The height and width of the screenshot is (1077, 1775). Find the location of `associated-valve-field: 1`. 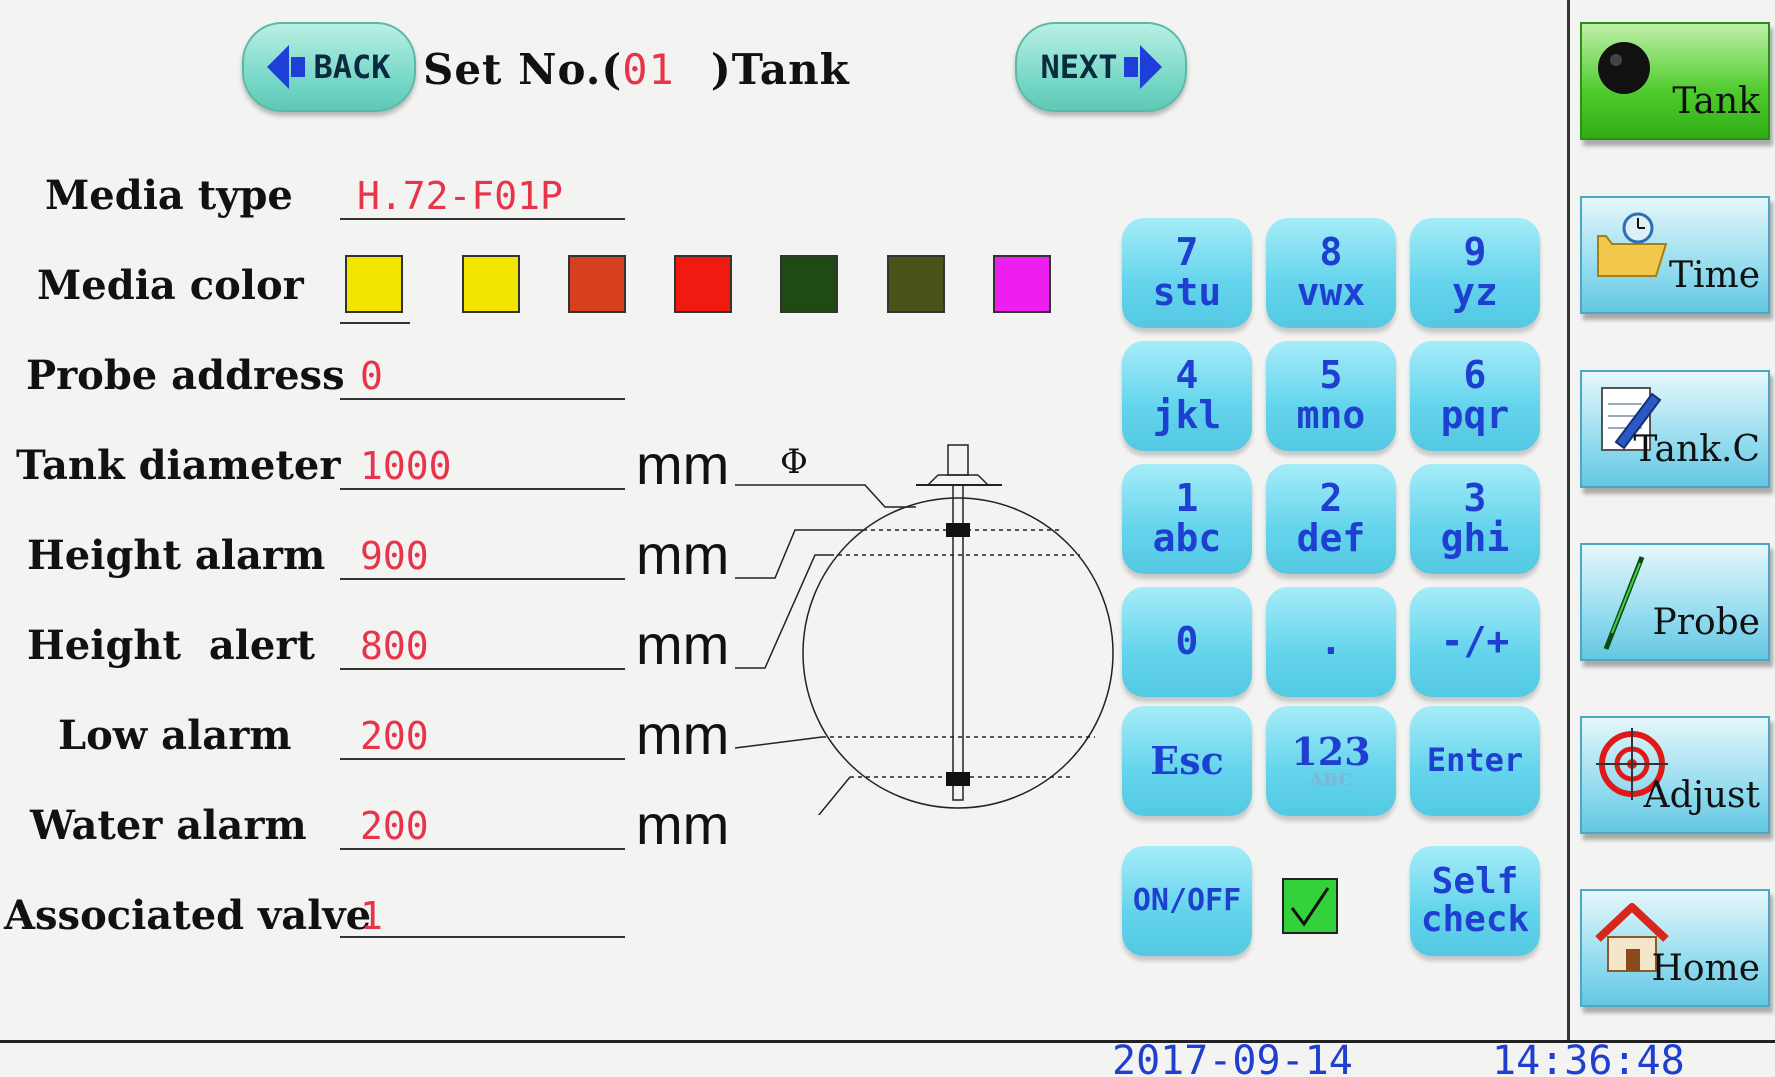

associated-valve-field: 1 is located at coordinates (371, 916).